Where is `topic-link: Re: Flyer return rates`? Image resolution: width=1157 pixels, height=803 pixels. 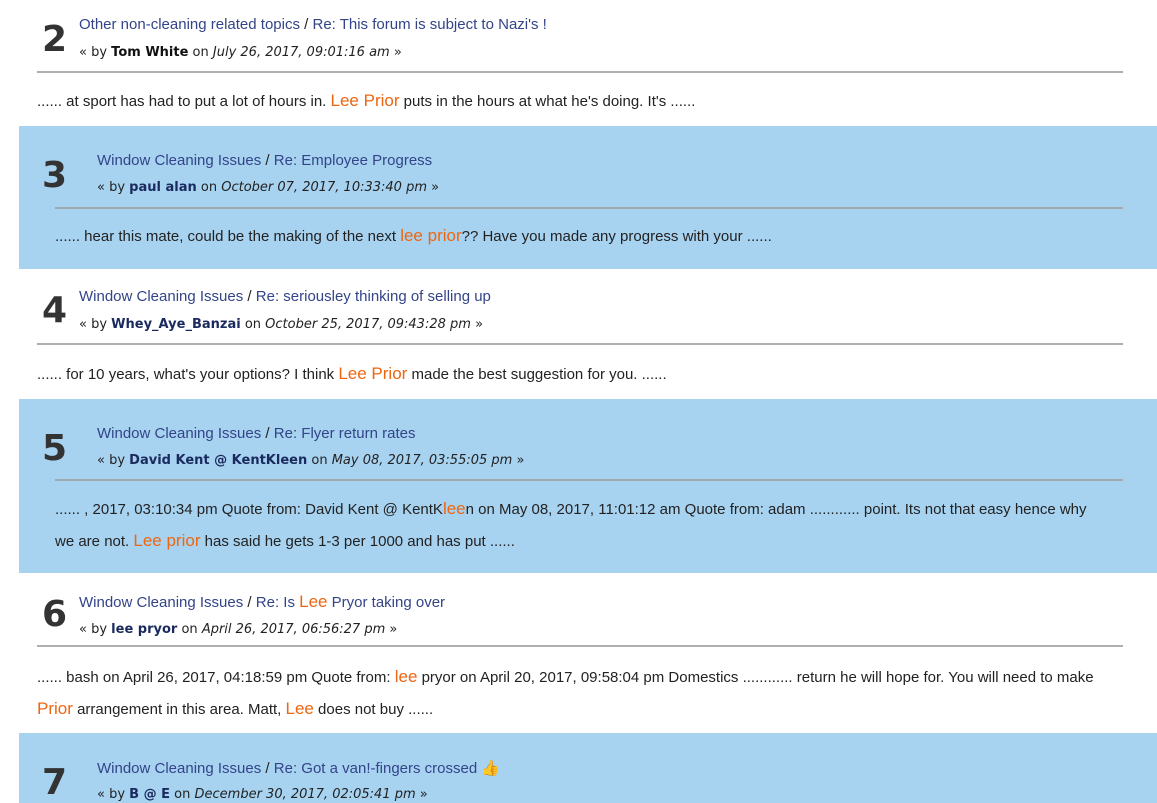 topic-link: Re: Flyer return rates is located at coordinates (345, 433).